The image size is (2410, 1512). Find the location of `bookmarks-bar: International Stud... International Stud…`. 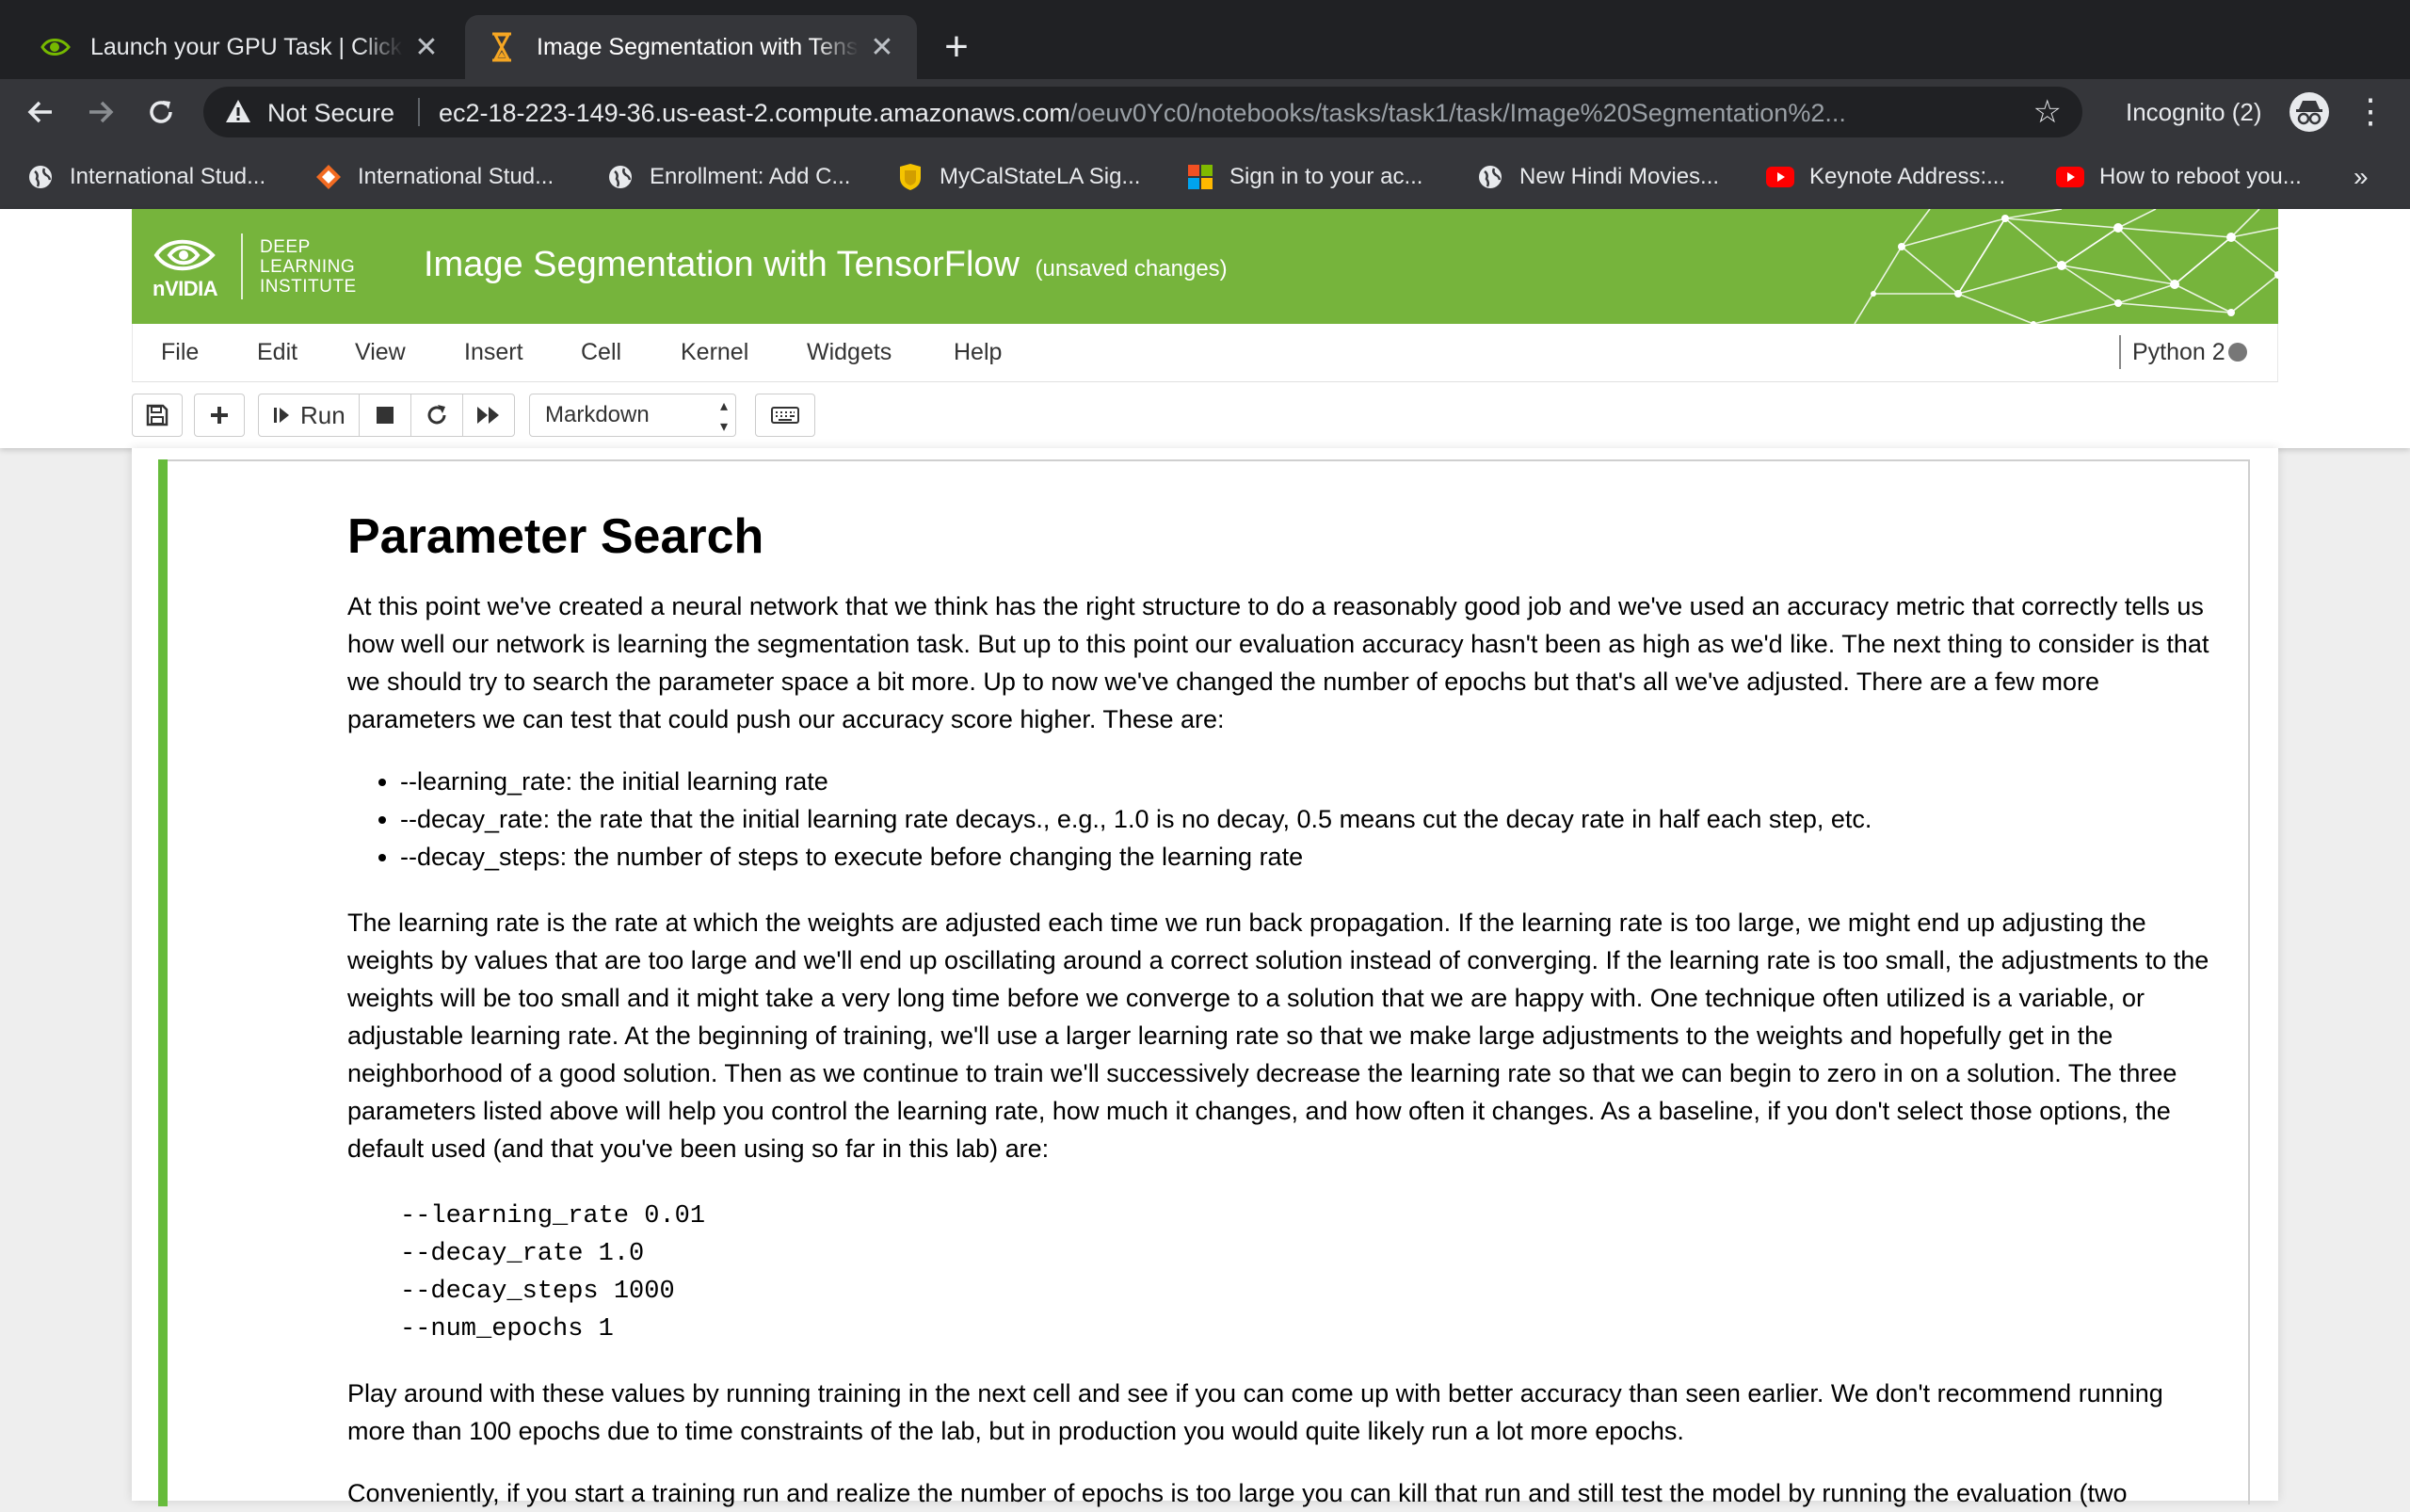

bookmarks-bar: International Stud... International Stud… is located at coordinates (1205, 177).